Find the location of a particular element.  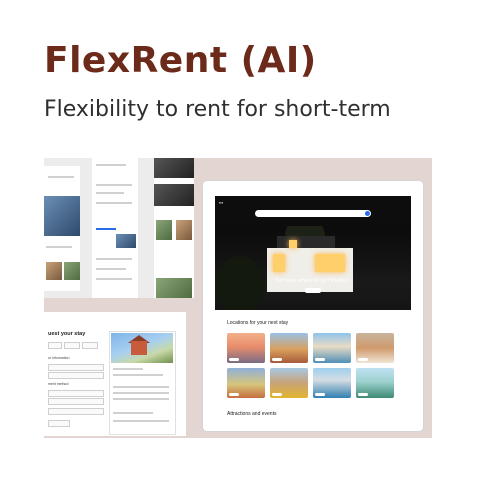

site-top-bar: ▪▪▪ is located at coordinates (313, 211).